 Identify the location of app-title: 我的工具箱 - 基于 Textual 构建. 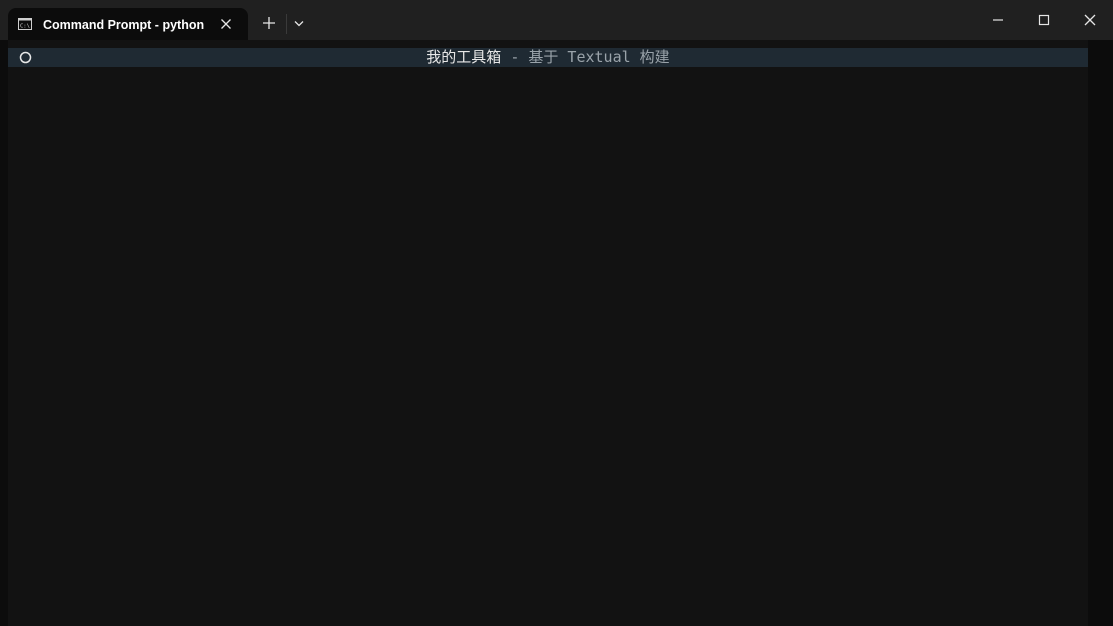
(548, 57).